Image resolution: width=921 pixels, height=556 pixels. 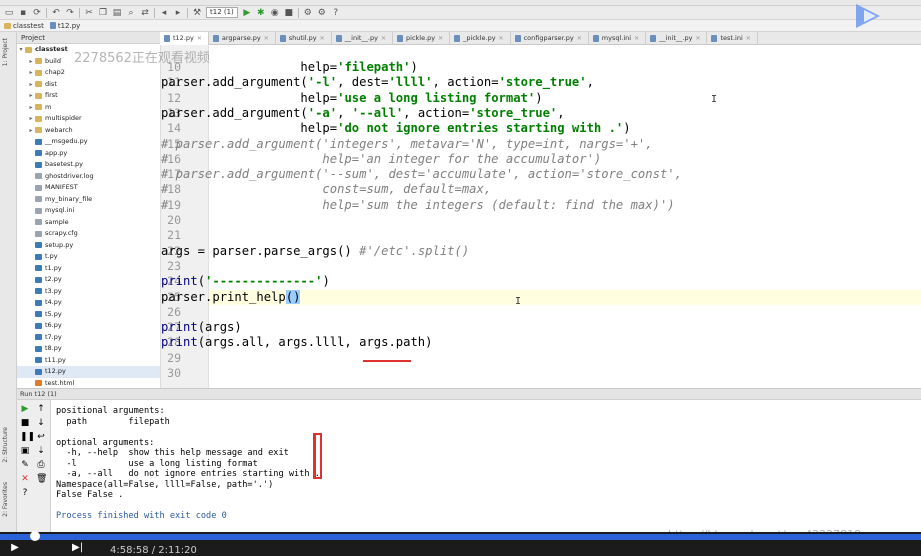 I want to click on run-config-select: t12 (1), so click(x=222, y=12).